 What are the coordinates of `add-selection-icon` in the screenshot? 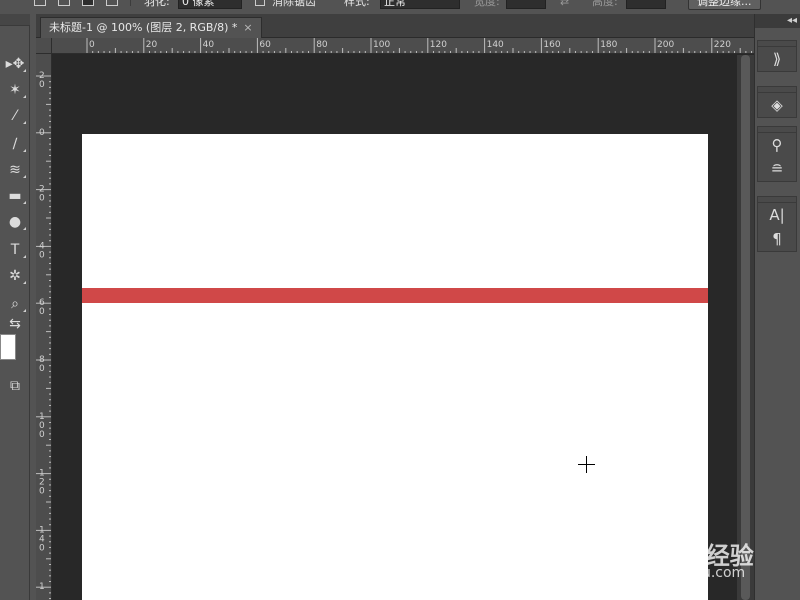 It's located at (64, 3).